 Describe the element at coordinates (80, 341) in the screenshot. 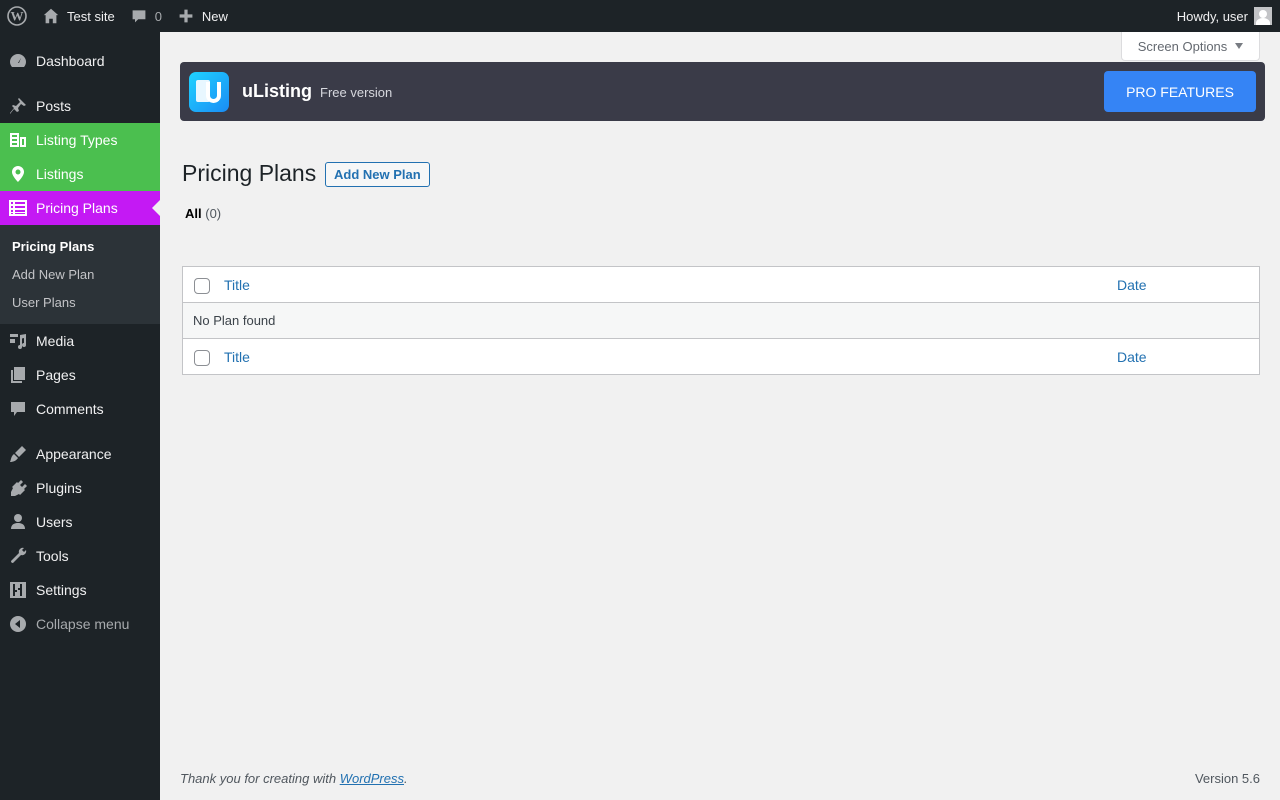

I see `menu-media: Media` at that location.